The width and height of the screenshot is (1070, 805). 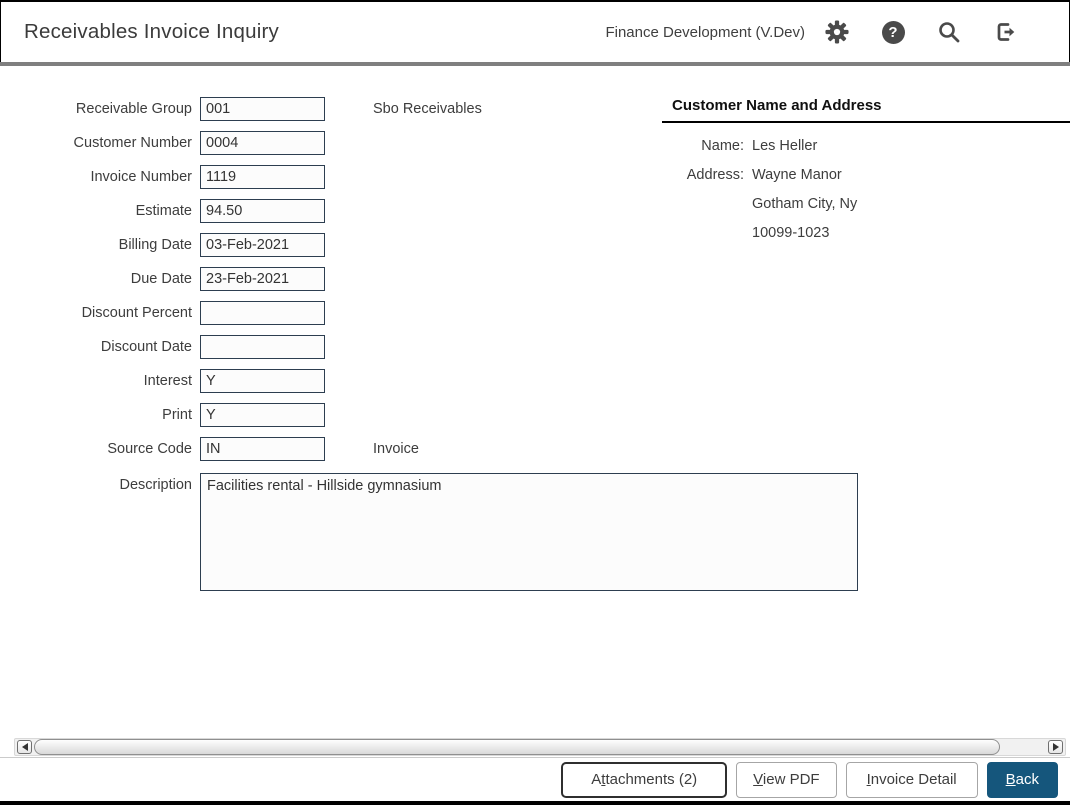 I want to click on scroll-left-button, so click(x=24, y=747).